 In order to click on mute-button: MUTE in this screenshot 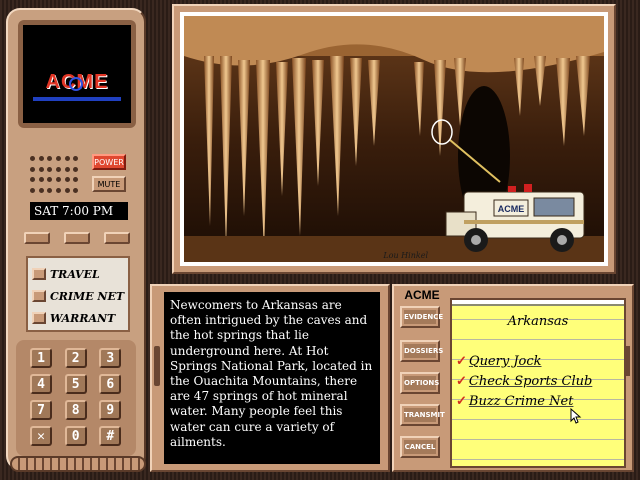, I will do `click(109, 184)`.